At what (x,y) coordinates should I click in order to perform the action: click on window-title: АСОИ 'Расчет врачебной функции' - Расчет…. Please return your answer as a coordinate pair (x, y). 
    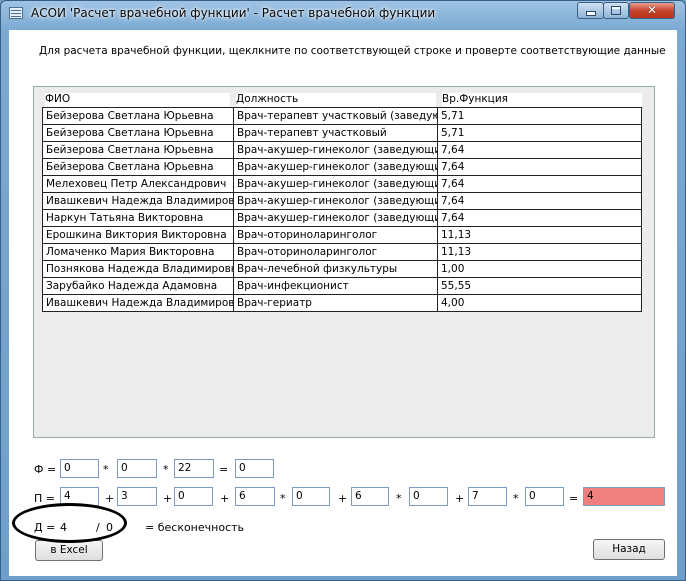
    Looking at the image, I should click on (233, 13).